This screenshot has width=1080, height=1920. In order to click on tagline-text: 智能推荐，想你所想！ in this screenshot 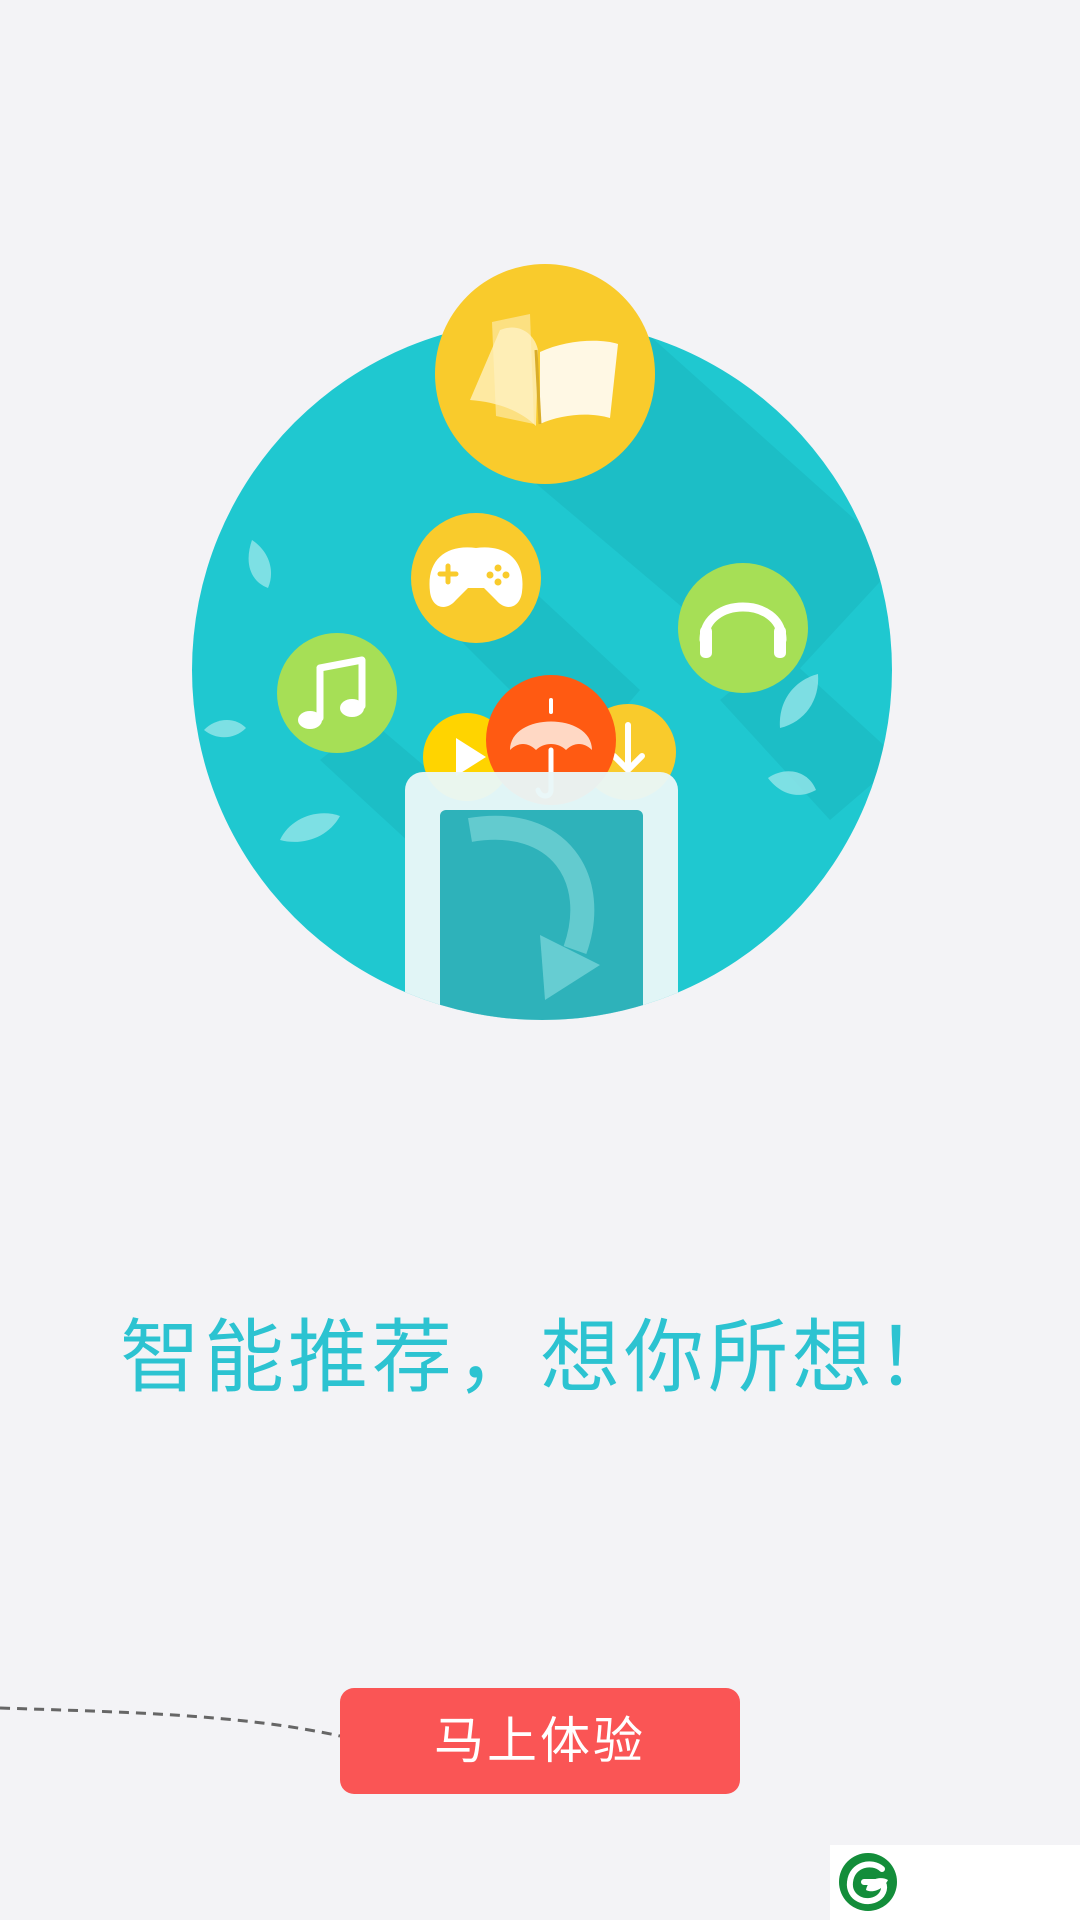, I will do `click(540, 1357)`.